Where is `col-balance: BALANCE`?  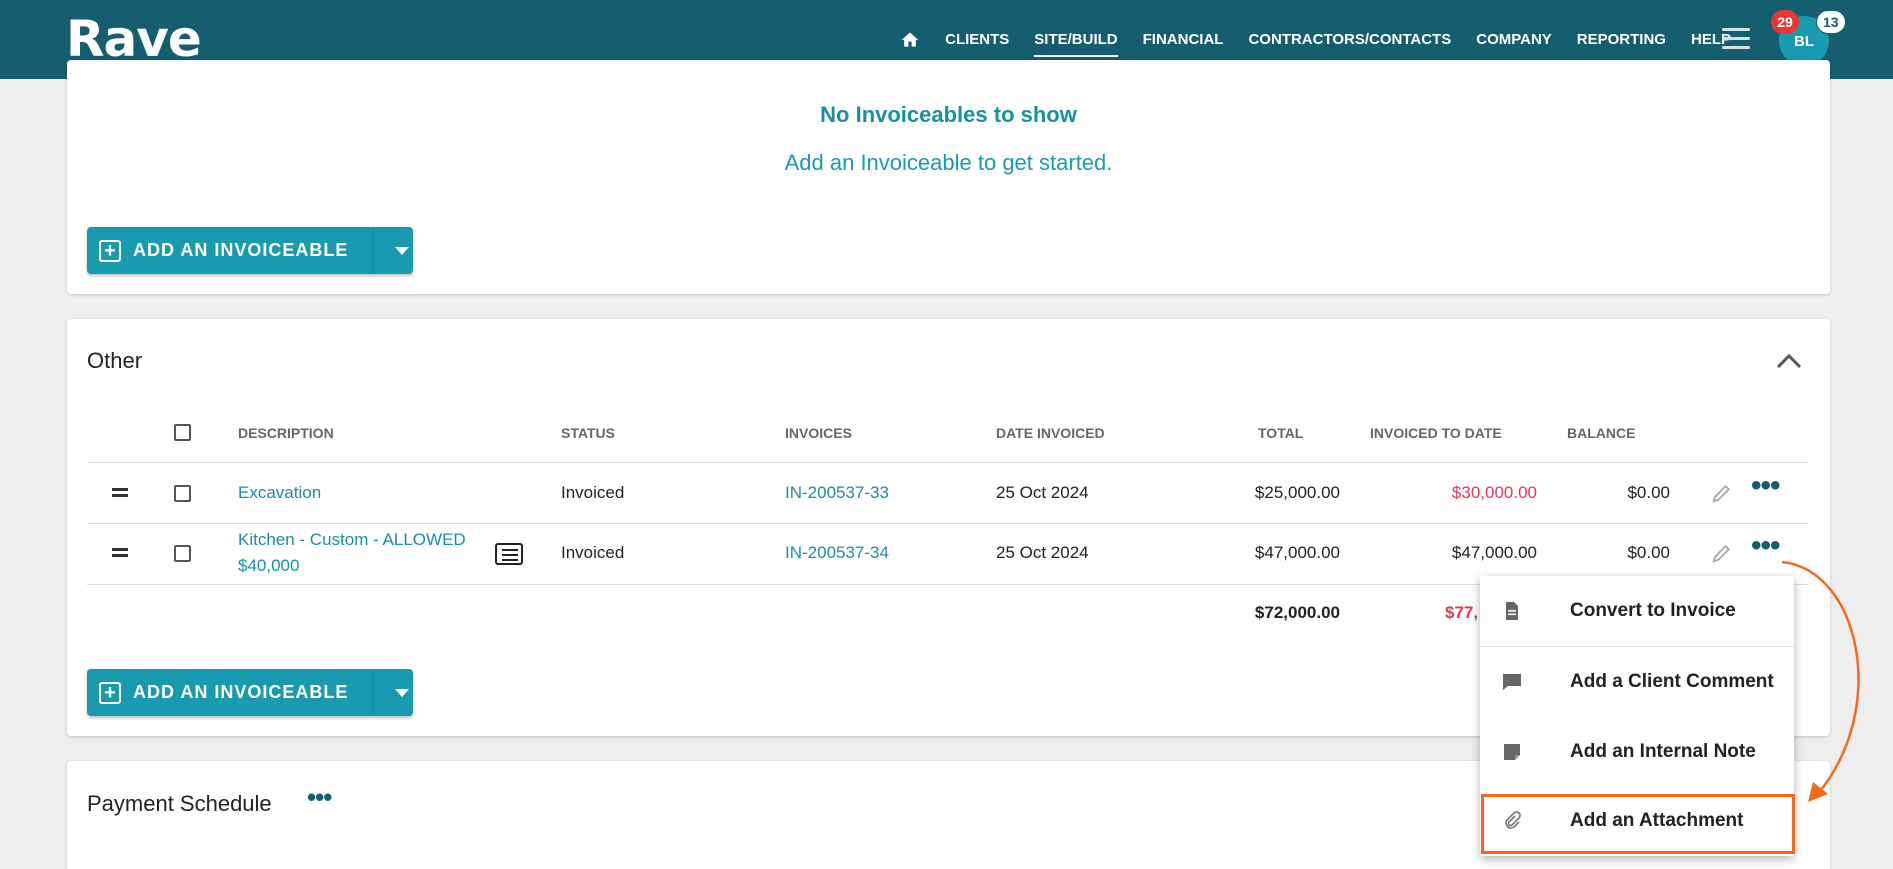
col-balance: BALANCE is located at coordinates (1601, 433).